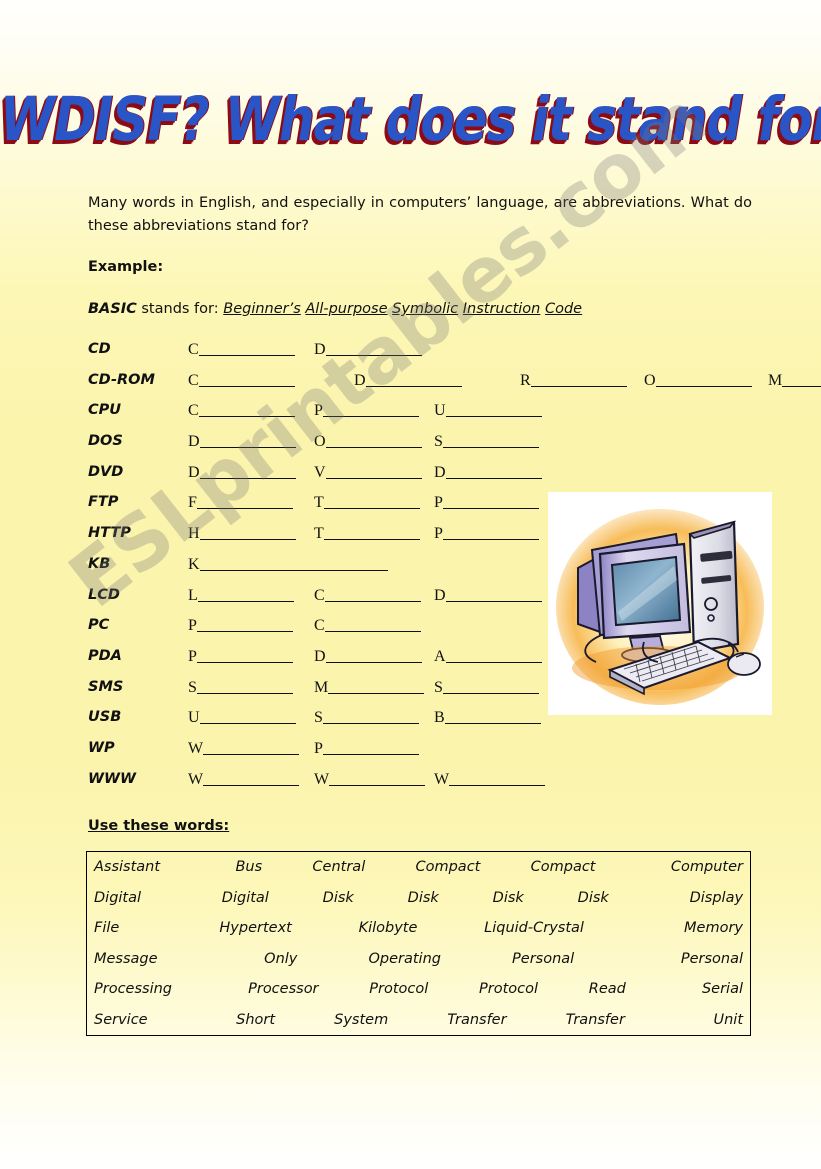 This screenshot has width=821, height=1169. What do you see at coordinates (152, 867) in the screenshot?
I see `wordbank-word: Assistant` at bounding box center [152, 867].